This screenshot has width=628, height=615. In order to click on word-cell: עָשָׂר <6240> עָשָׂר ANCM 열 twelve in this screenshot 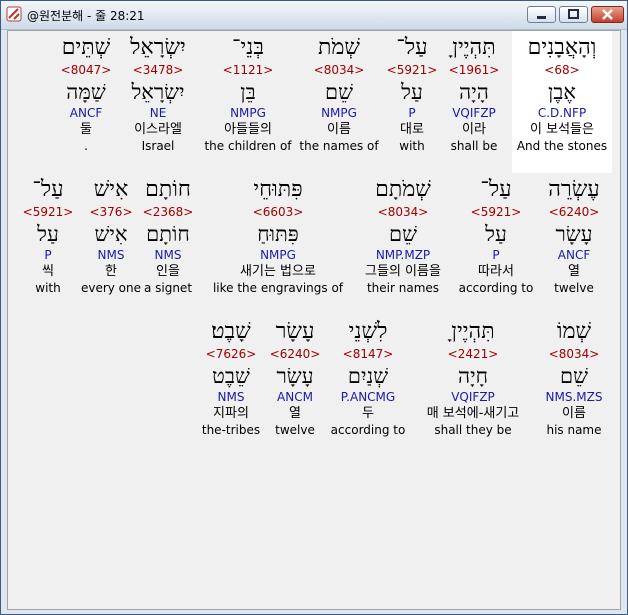, I will do `click(295, 377)`.